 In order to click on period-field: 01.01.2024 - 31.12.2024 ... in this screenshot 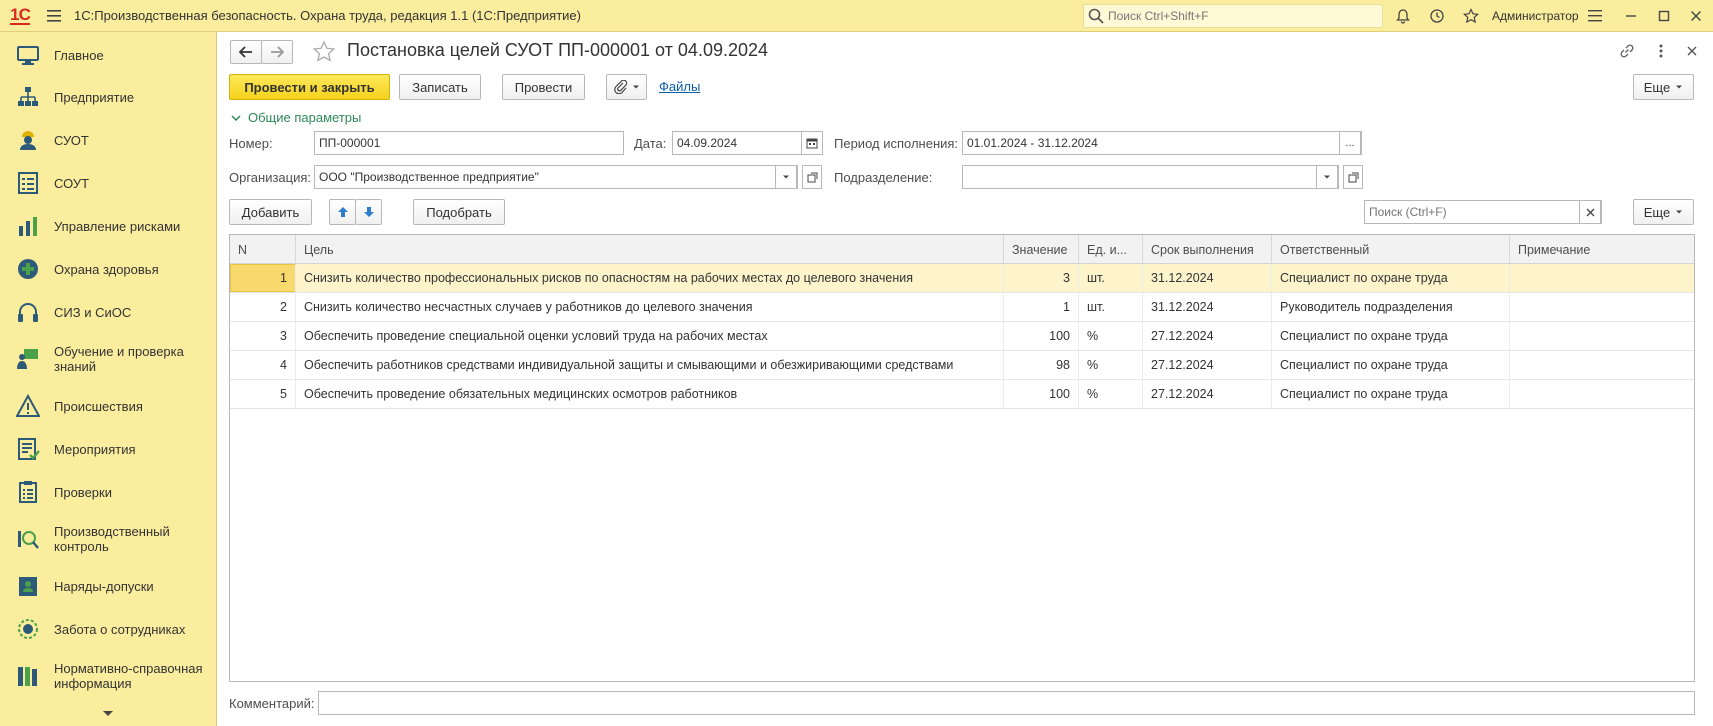, I will do `click(1162, 143)`.